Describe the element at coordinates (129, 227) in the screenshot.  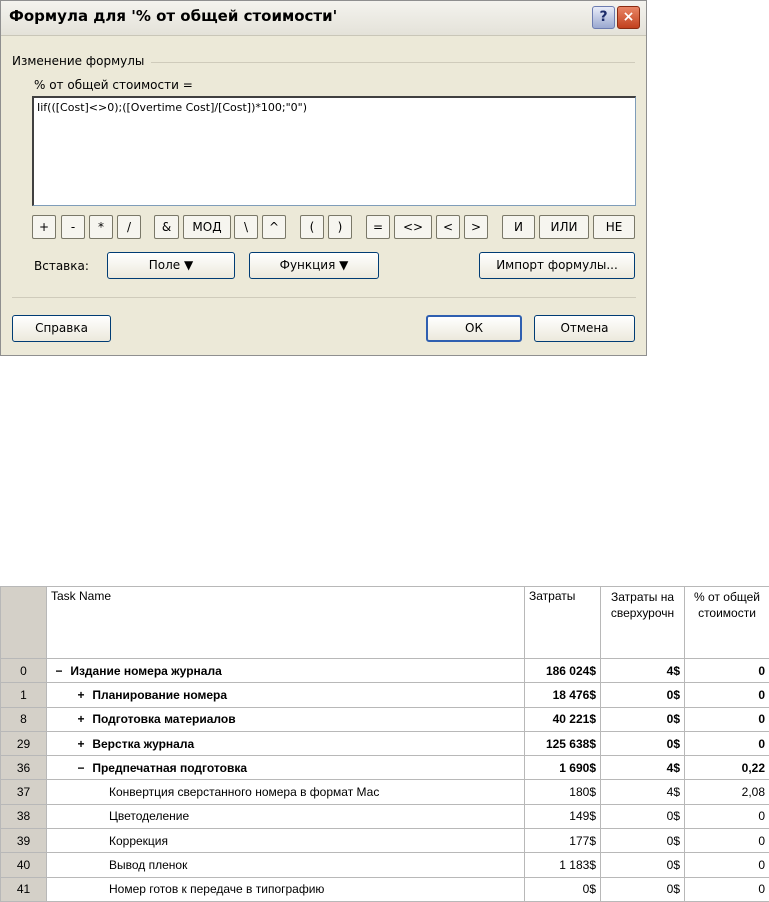
I see `op-divide-button: /` at that location.